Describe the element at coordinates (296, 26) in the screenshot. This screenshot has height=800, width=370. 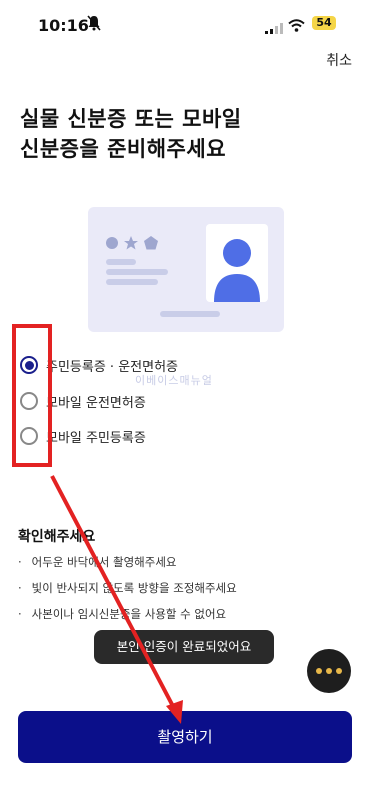
I see `wifi-icon` at that location.